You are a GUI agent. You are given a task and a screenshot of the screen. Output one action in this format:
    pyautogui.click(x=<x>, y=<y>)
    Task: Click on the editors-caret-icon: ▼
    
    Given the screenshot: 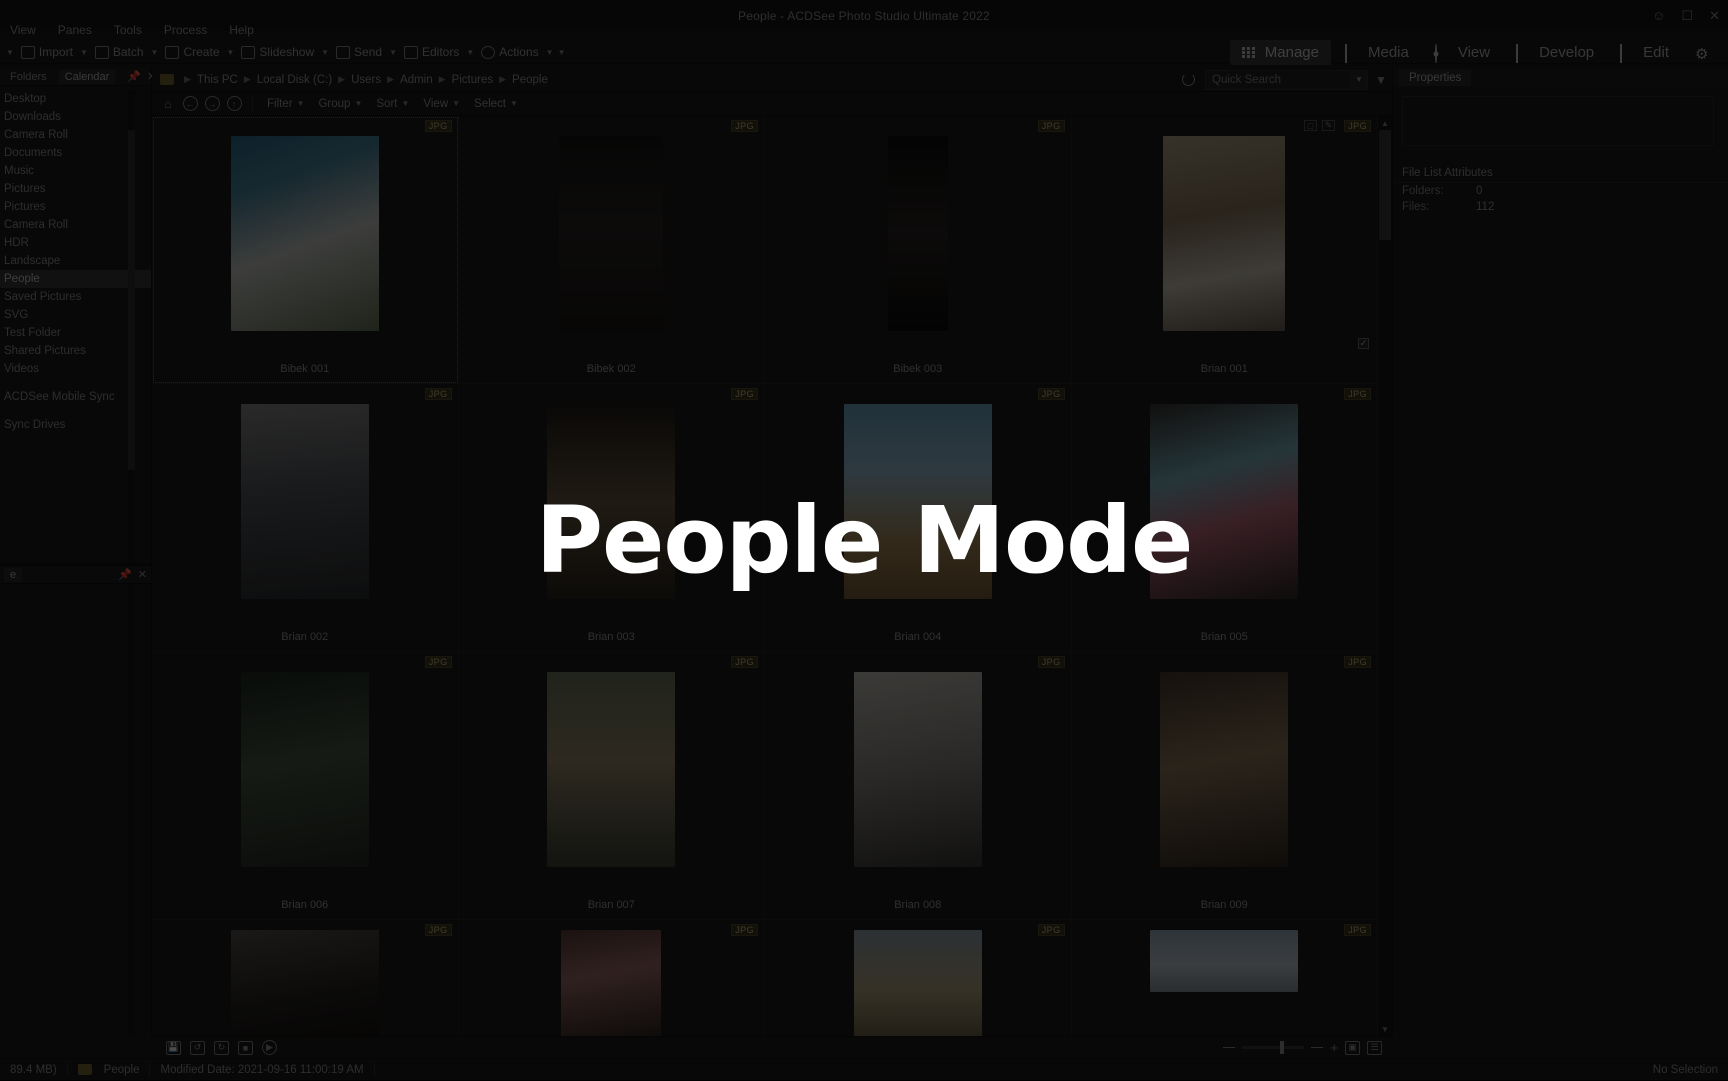 What is the action you would take?
    pyautogui.click(x=470, y=52)
    